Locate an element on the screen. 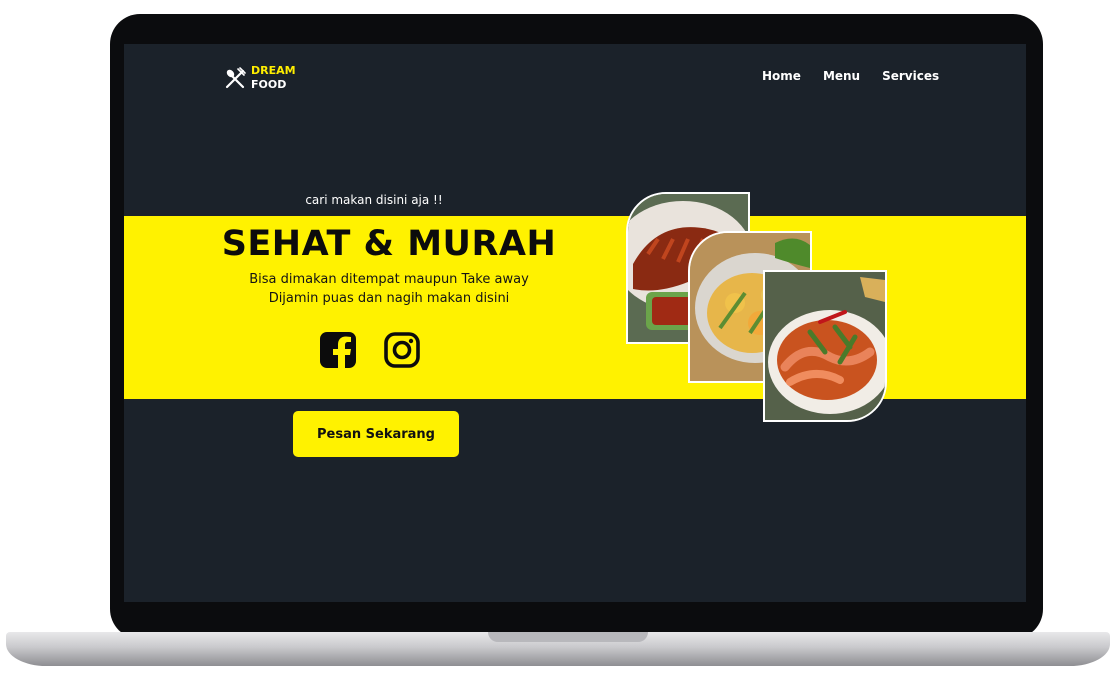 This screenshot has width=1117, height=681. order-now-button: Pesan Sekarang is located at coordinates (376, 434).